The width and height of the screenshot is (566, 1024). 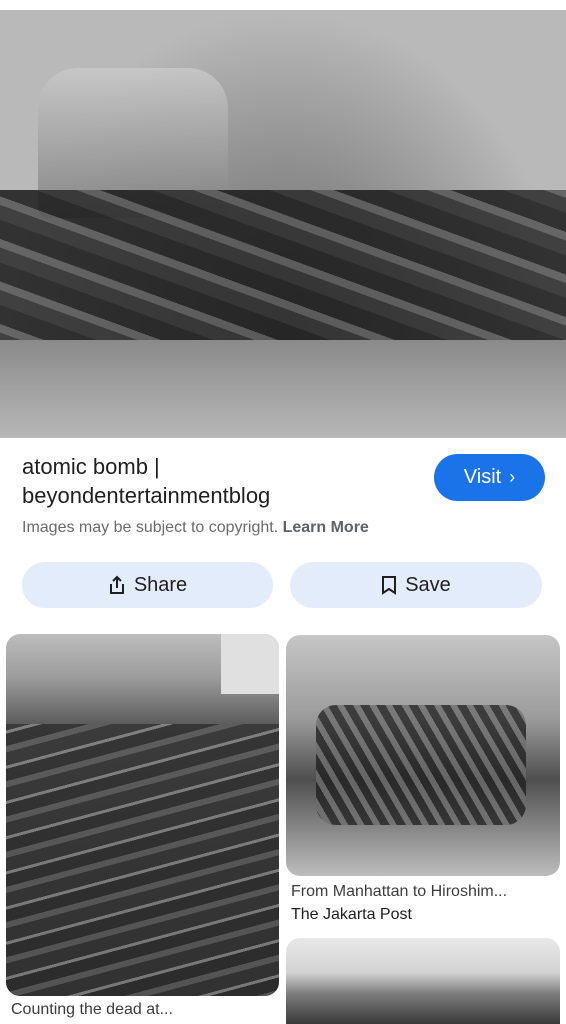 What do you see at coordinates (212, 481) in the screenshot?
I see `result-title: atomic bomb | beyondentertainmentblog` at bounding box center [212, 481].